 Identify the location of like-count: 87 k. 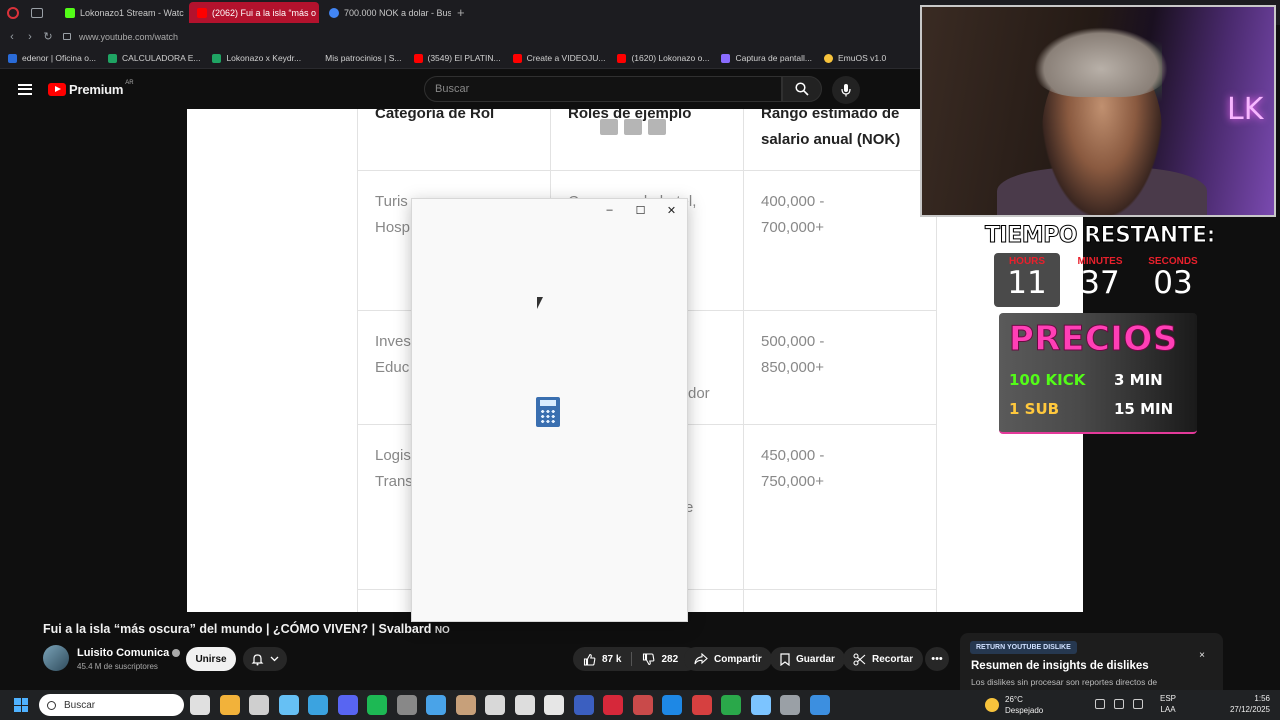
(612, 659).